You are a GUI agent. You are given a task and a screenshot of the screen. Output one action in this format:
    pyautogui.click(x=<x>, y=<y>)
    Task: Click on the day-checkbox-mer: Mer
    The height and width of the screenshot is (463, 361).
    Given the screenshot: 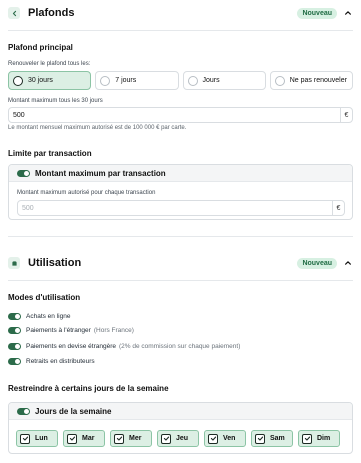 What is the action you would take?
    pyautogui.click(x=131, y=438)
    